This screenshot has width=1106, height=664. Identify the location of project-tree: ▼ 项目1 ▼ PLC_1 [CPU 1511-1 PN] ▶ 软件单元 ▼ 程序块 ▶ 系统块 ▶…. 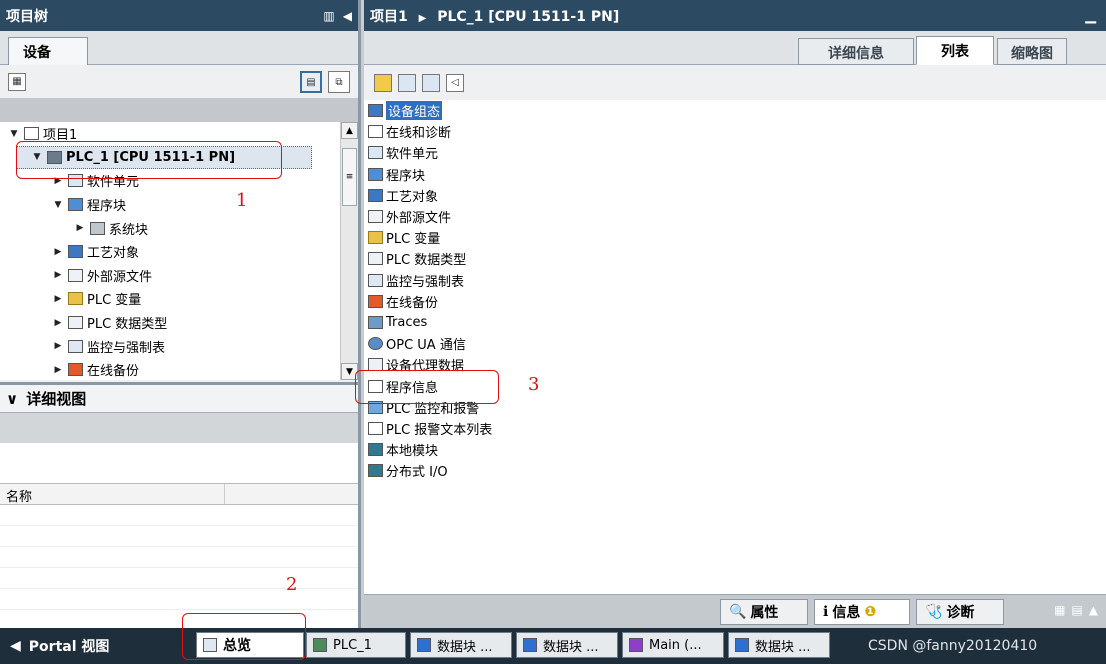
(170, 251).